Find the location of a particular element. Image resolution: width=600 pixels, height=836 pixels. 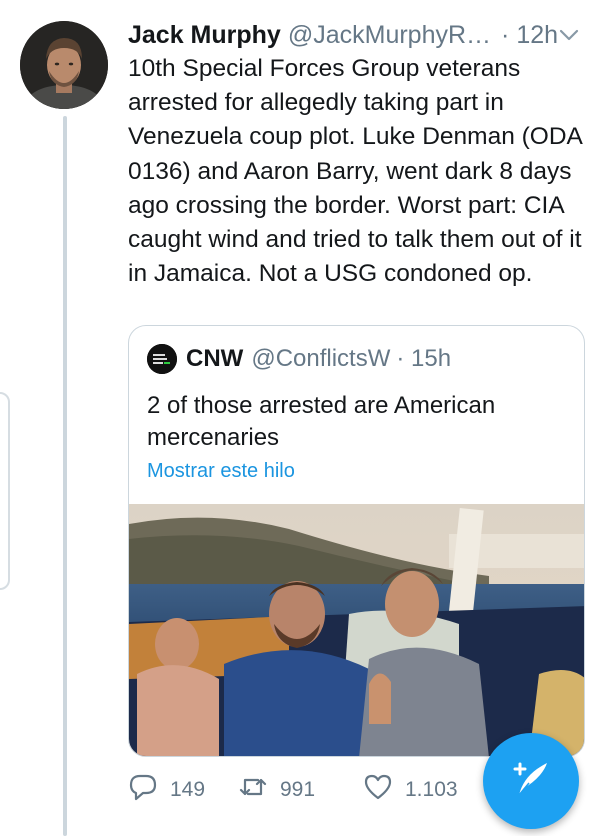

tweet-actions-bar: 149 991 1.103 is located at coordinates (310, 790).